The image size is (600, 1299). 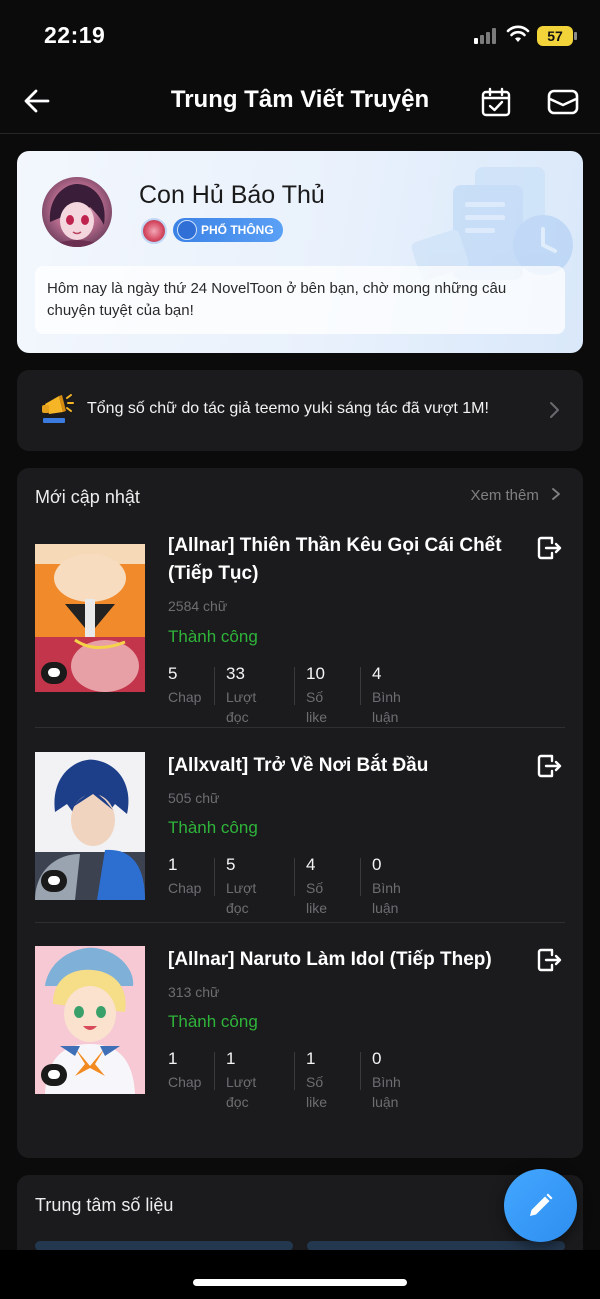 I want to click on story-title: [Allnar] Naruto Làm Idol (Tiếp Thep), so click(x=348, y=960).